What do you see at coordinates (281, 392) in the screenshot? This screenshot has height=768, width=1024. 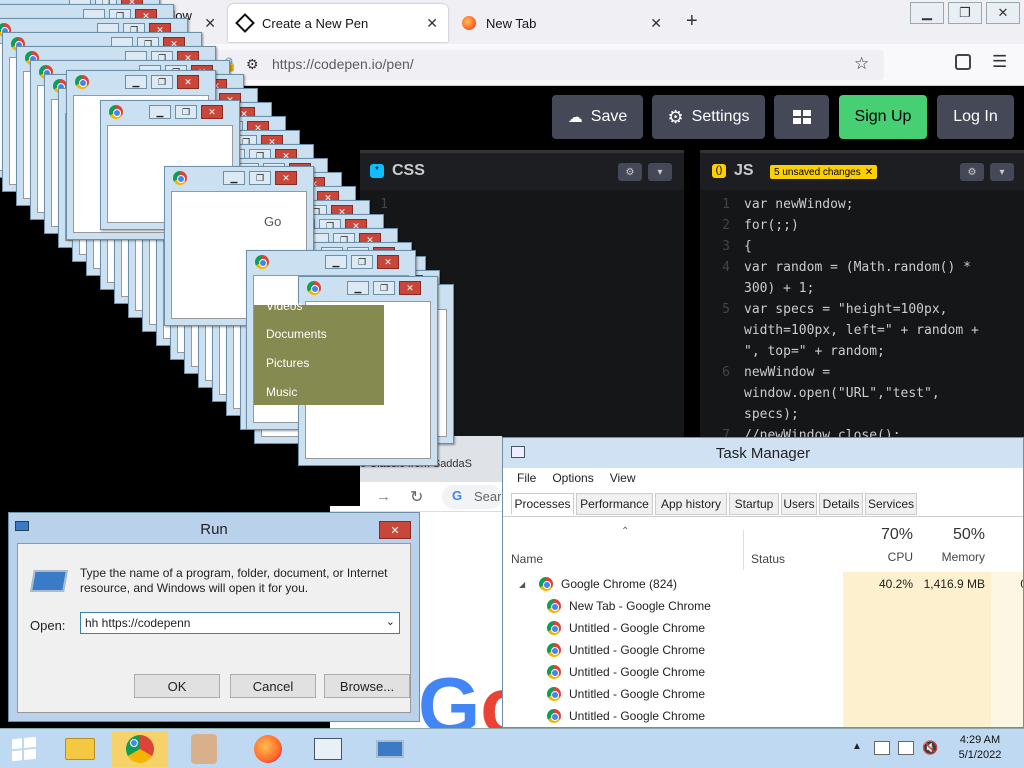 I see `folder-music: Music` at bounding box center [281, 392].